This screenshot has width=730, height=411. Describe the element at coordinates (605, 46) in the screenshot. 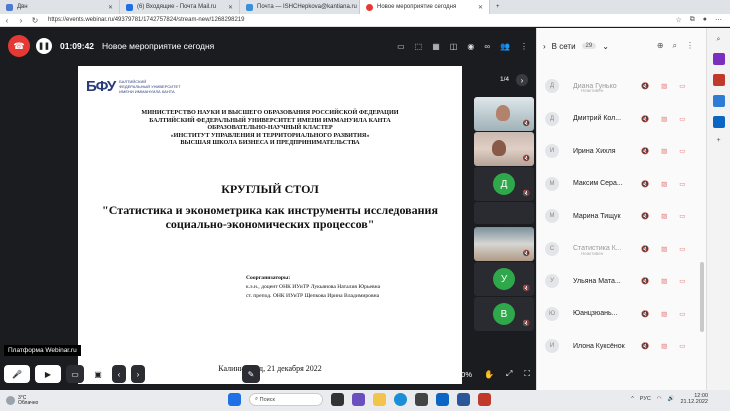

I see `chevron-down-icon: ⌄` at that location.